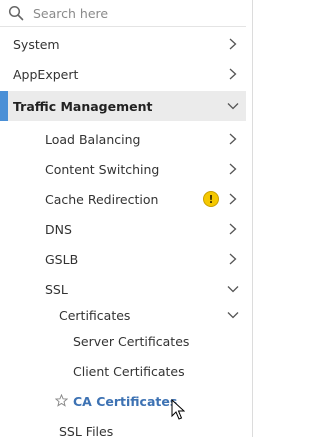 Image resolution: width=320 pixels, height=437 pixels. I want to click on nav-item-server-certificates: Server Certificates, so click(123, 341).